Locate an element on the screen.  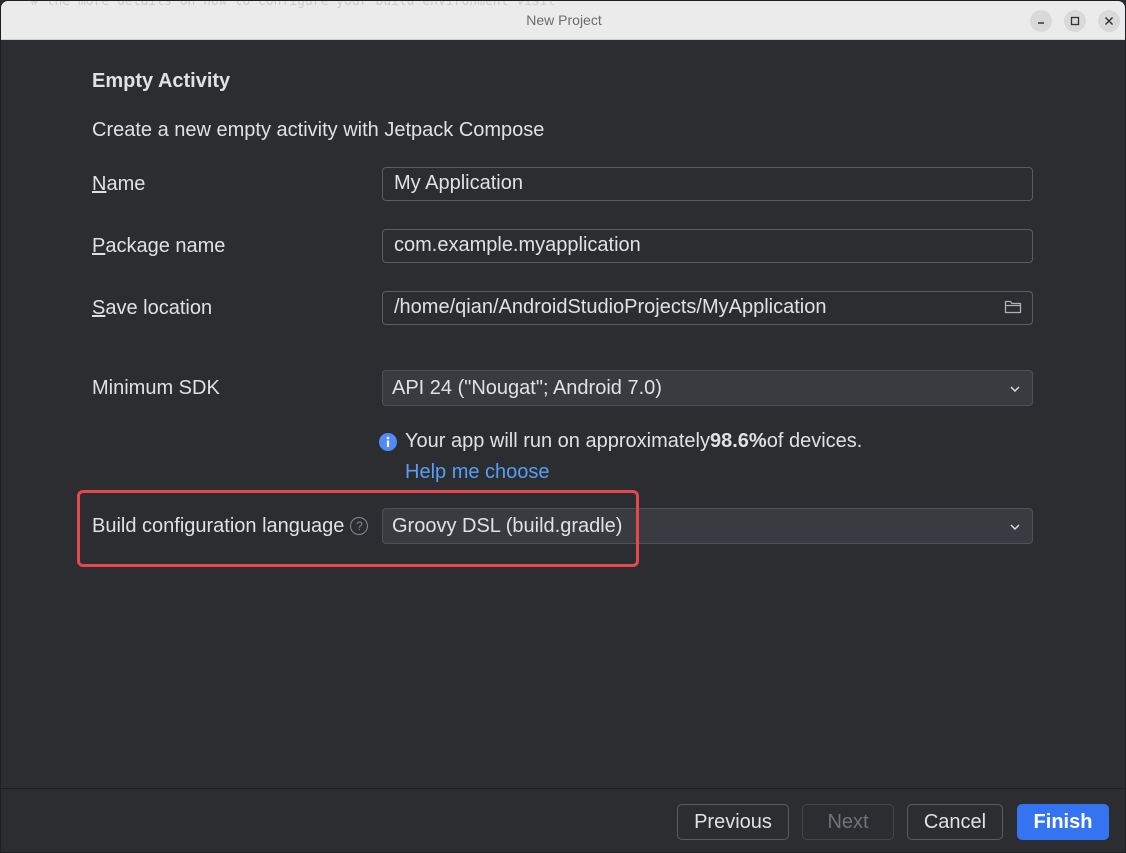
name-input-value: My Application is located at coordinates (458, 183).